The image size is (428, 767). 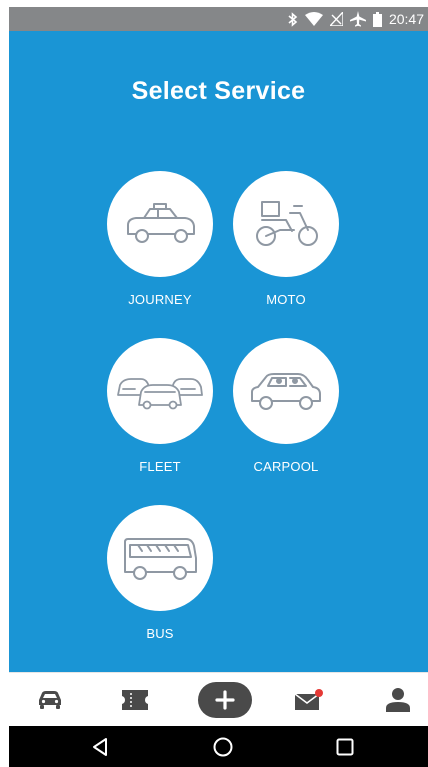 What do you see at coordinates (160, 466) in the screenshot?
I see `service-fleet-label: FLEET` at bounding box center [160, 466].